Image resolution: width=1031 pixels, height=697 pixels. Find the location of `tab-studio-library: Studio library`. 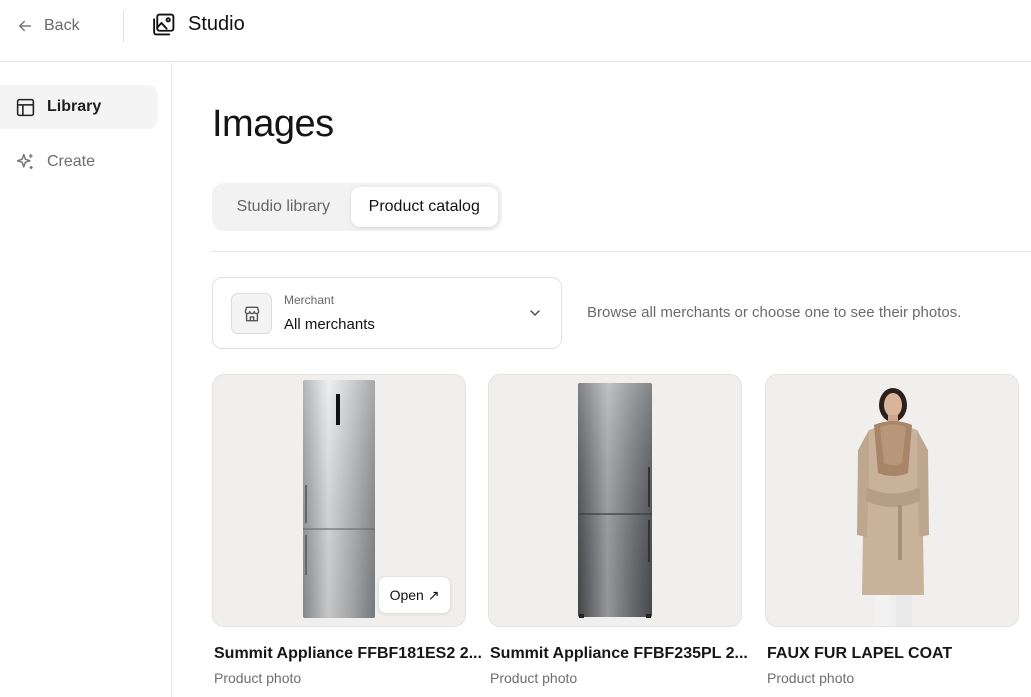

tab-studio-library: Studio library is located at coordinates (283, 207).